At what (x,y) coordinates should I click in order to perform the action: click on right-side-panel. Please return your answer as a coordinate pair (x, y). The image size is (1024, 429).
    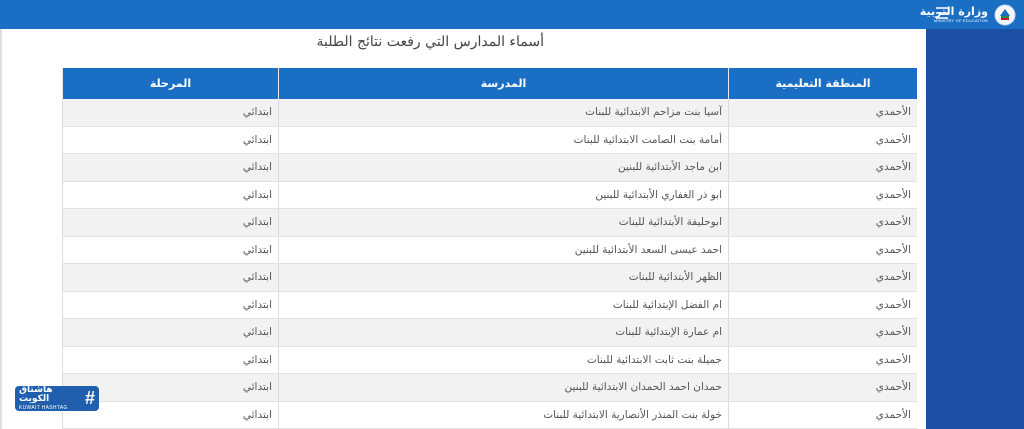
    Looking at the image, I should click on (975, 229).